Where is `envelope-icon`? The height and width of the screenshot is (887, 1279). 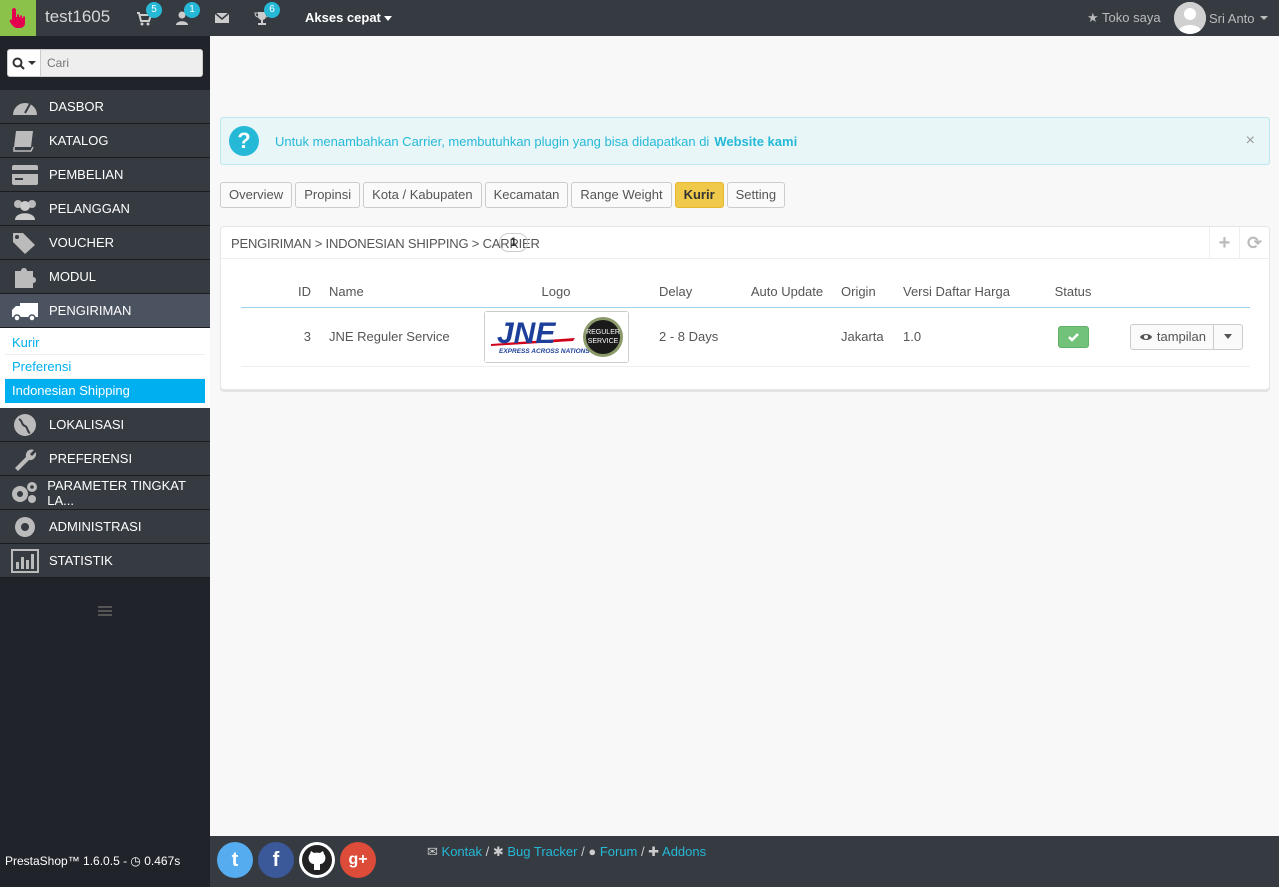 envelope-icon is located at coordinates (222, 17).